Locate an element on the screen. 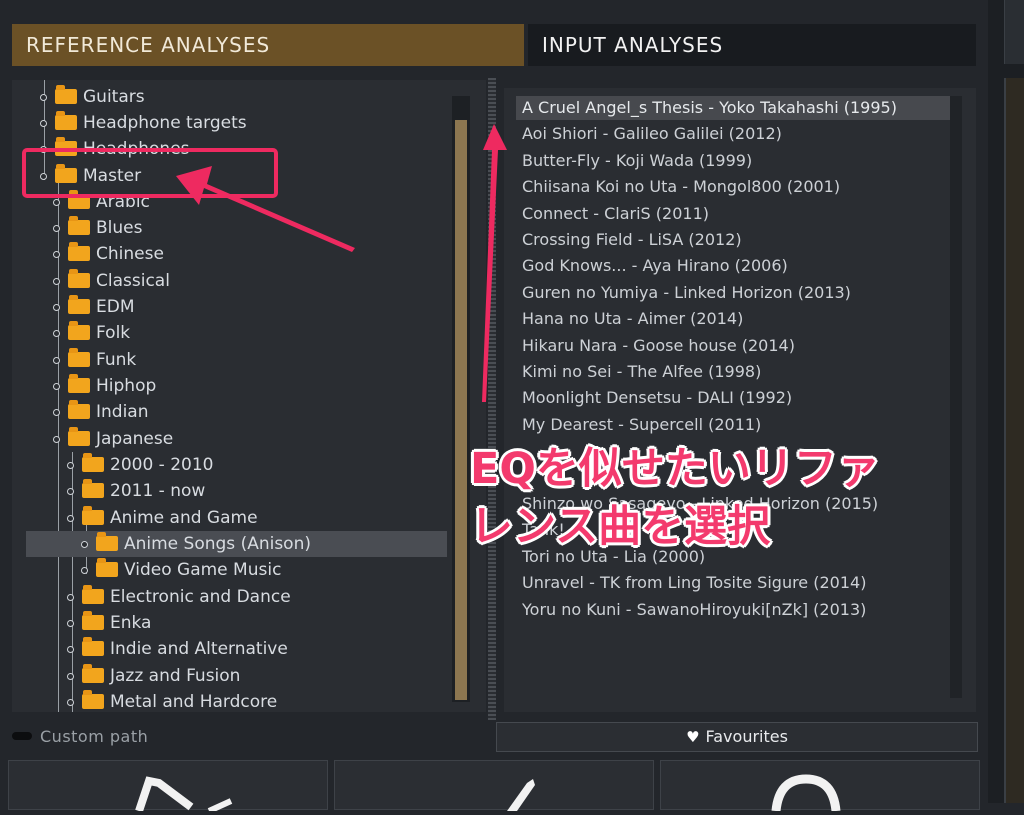 Image resolution: width=1024 pixels, height=815 pixels. annotation-line-2: レンス曲を選択 is located at coordinates (620, 527).